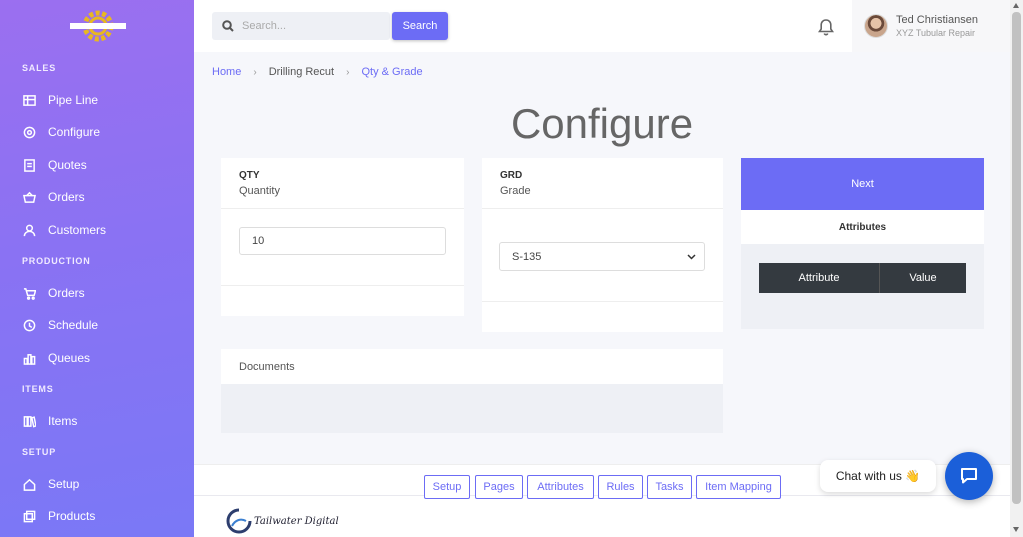  What do you see at coordinates (738, 487) in the screenshot?
I see `footer-item-mapping-button: Item Mapping` at bounding box center [738, 487].